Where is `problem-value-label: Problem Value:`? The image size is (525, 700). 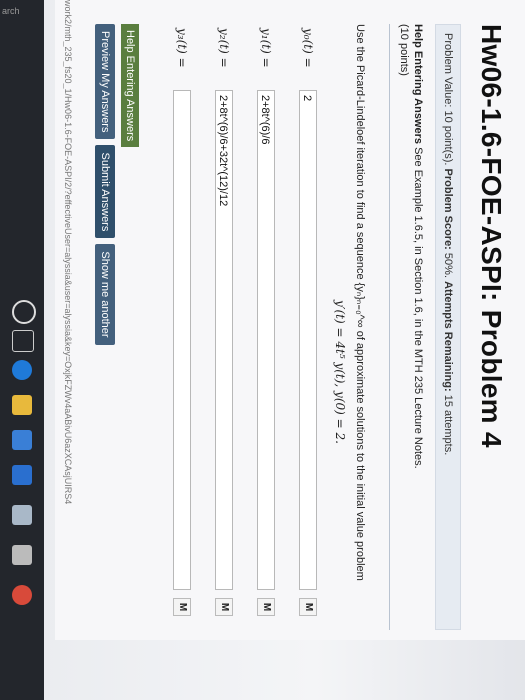 problem-value-label: Problem Value: is located at coordinates (448, 70).